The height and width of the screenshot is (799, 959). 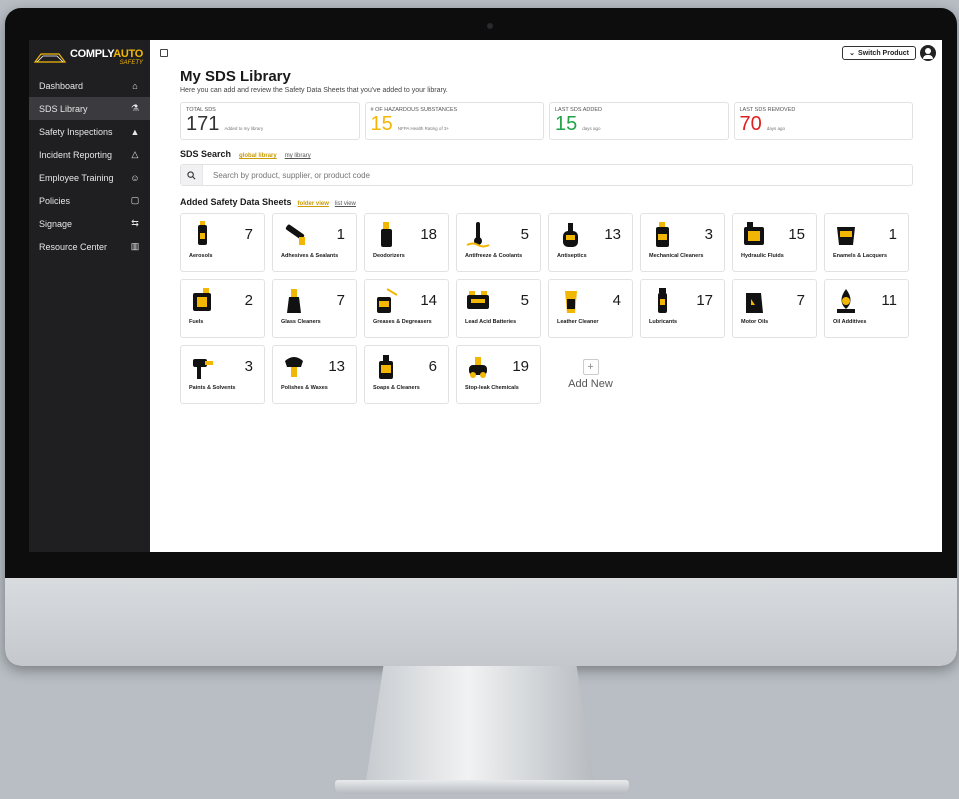 What do you see at coordinates (590, 308) in the screenshot?
I see `category-card: 4 Leather Cleaner` at bounding box center [590, 308].